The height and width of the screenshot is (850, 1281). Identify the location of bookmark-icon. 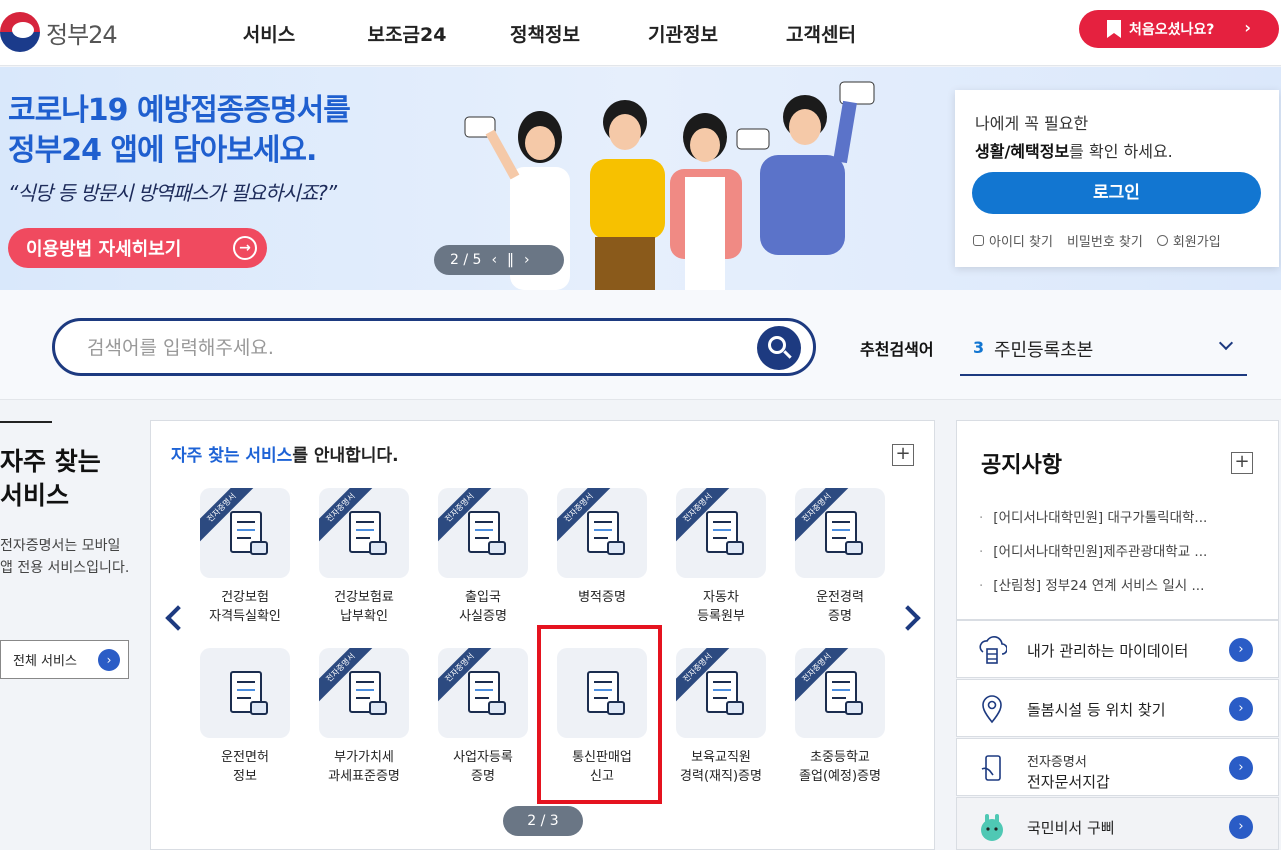
(1114, 29).